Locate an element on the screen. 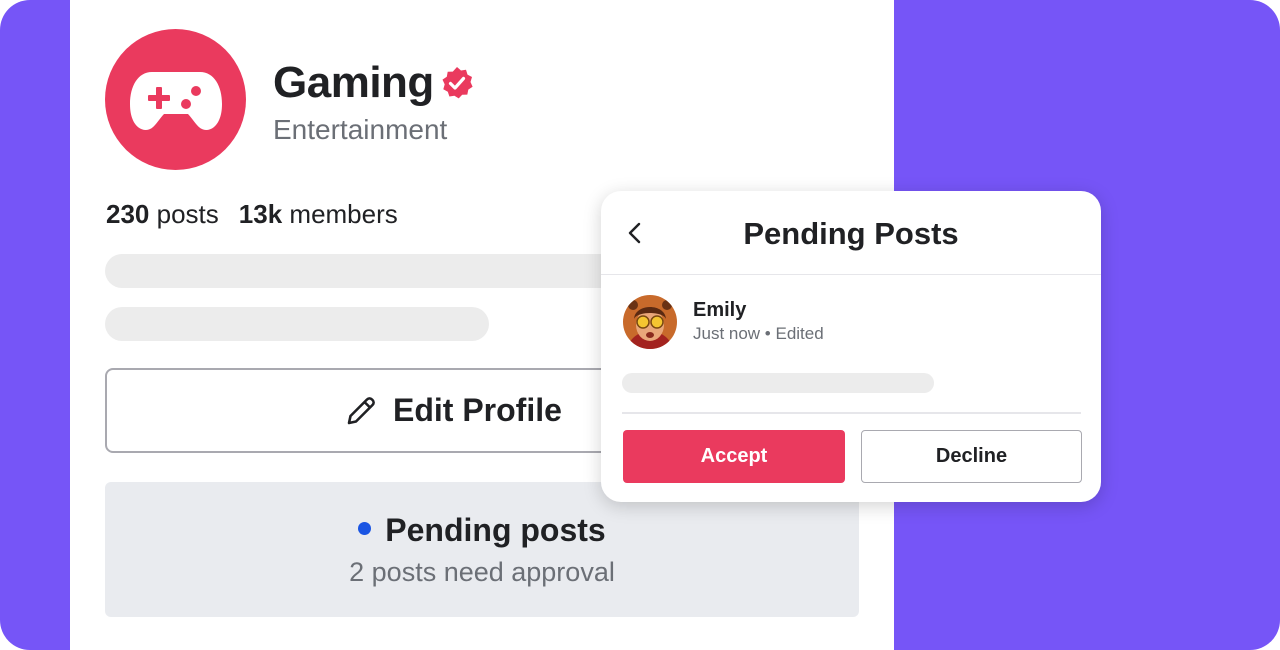  status-dot is located at coordinates (365, 529).